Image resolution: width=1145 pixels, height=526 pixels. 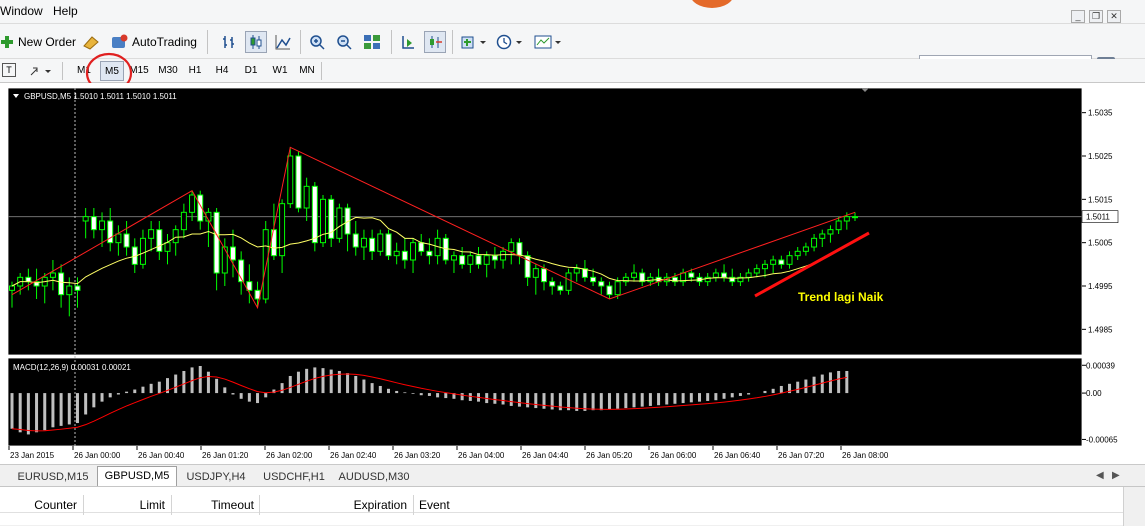 I want to click on menu-window: Window, so click(x=21, y=11).